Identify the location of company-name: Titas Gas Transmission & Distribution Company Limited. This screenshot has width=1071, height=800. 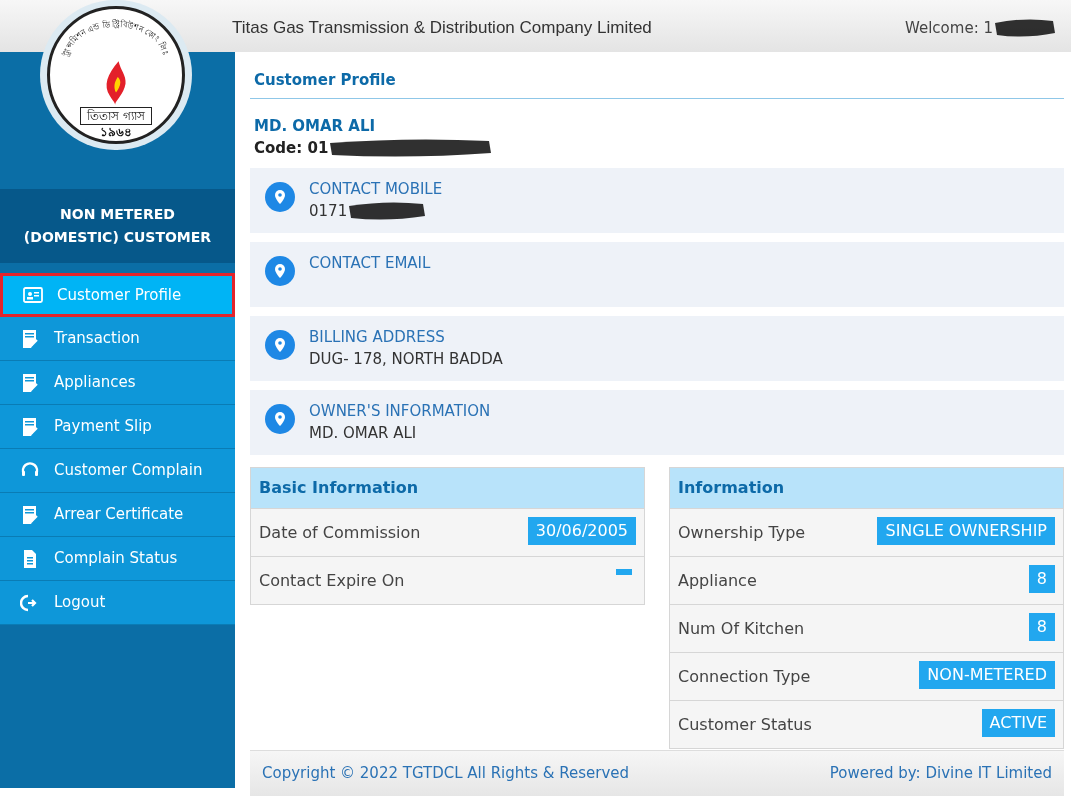
(442, 28).